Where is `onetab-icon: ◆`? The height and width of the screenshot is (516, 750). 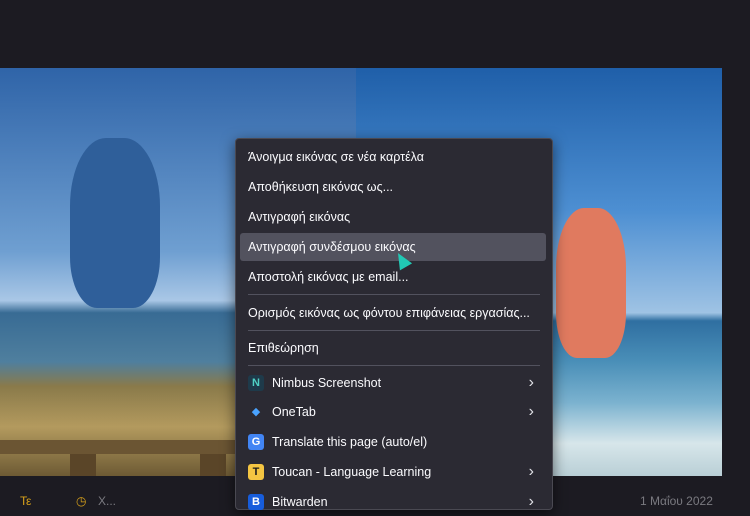 onetab-icon: ◆ is located at coordinates (256, 412).